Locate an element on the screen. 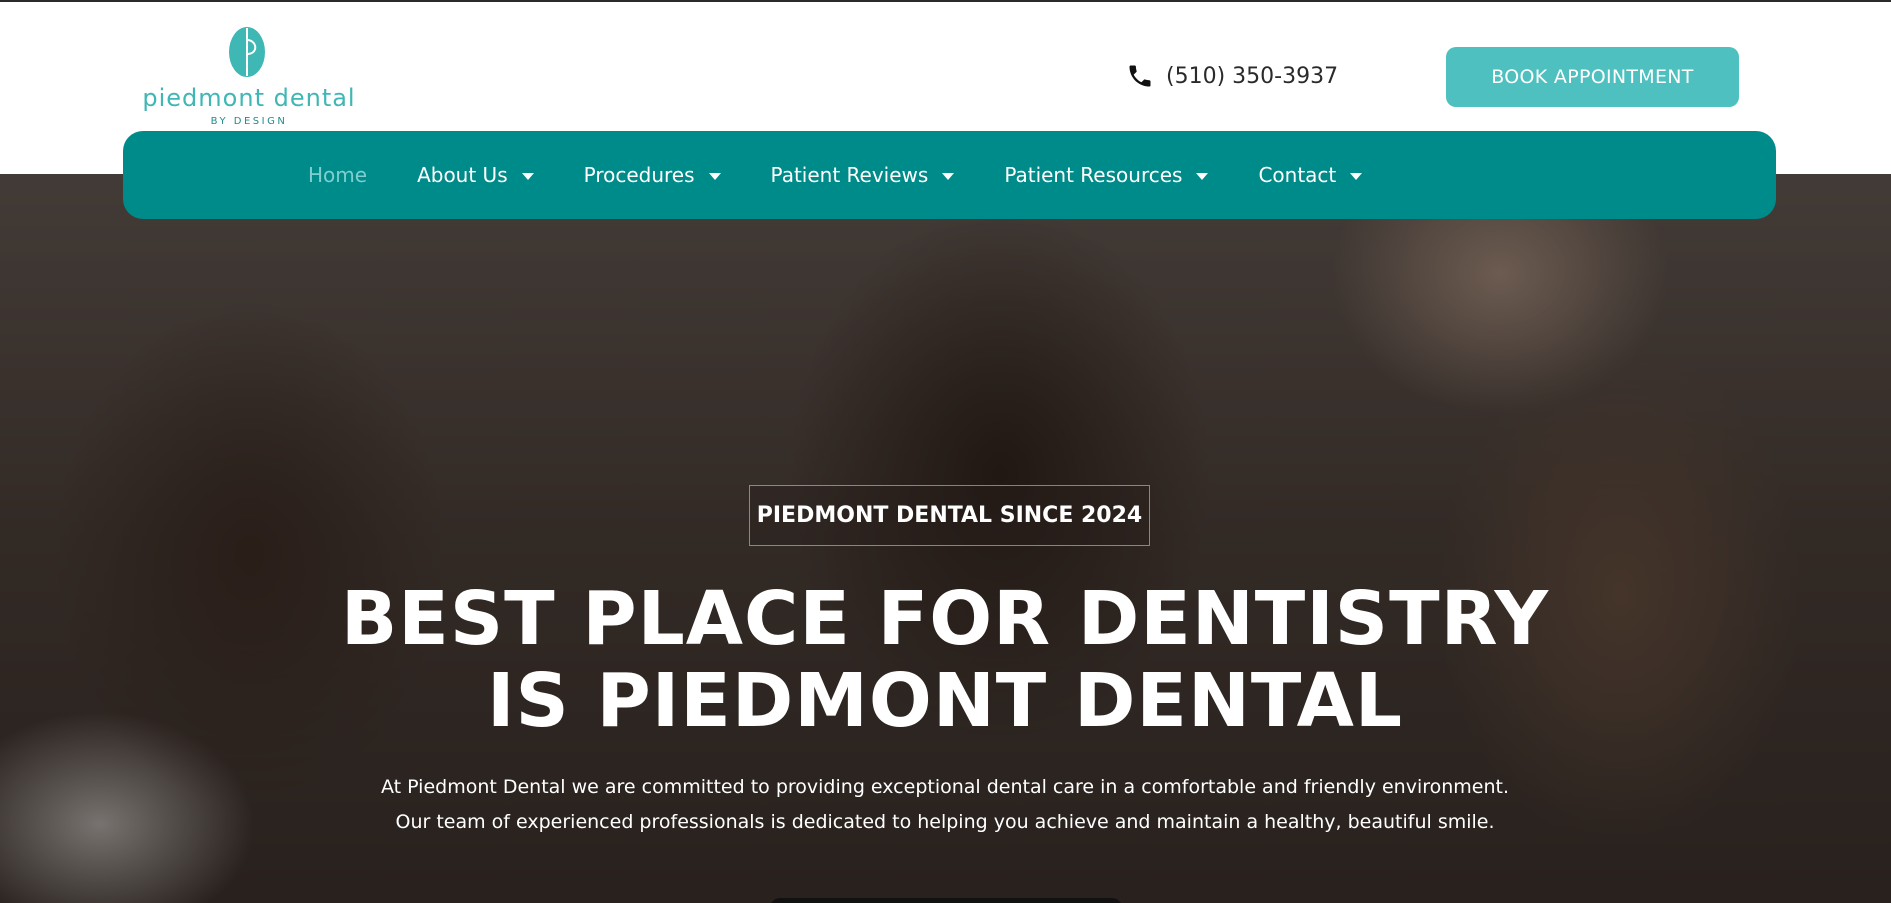 The image size is (1891, 903). headline-line-1: BEST PLACE FOR DENTISTRY is located at coordinates (945, 619).